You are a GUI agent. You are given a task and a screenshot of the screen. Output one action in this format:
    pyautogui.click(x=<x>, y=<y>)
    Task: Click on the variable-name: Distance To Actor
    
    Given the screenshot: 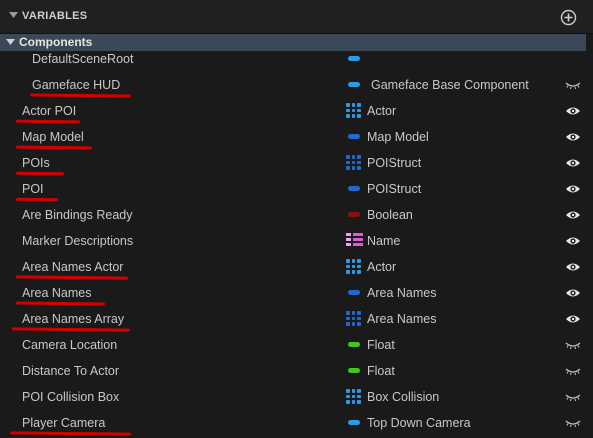 What is the action you would take?
    pyautogui.click(x=71, y=371)
    